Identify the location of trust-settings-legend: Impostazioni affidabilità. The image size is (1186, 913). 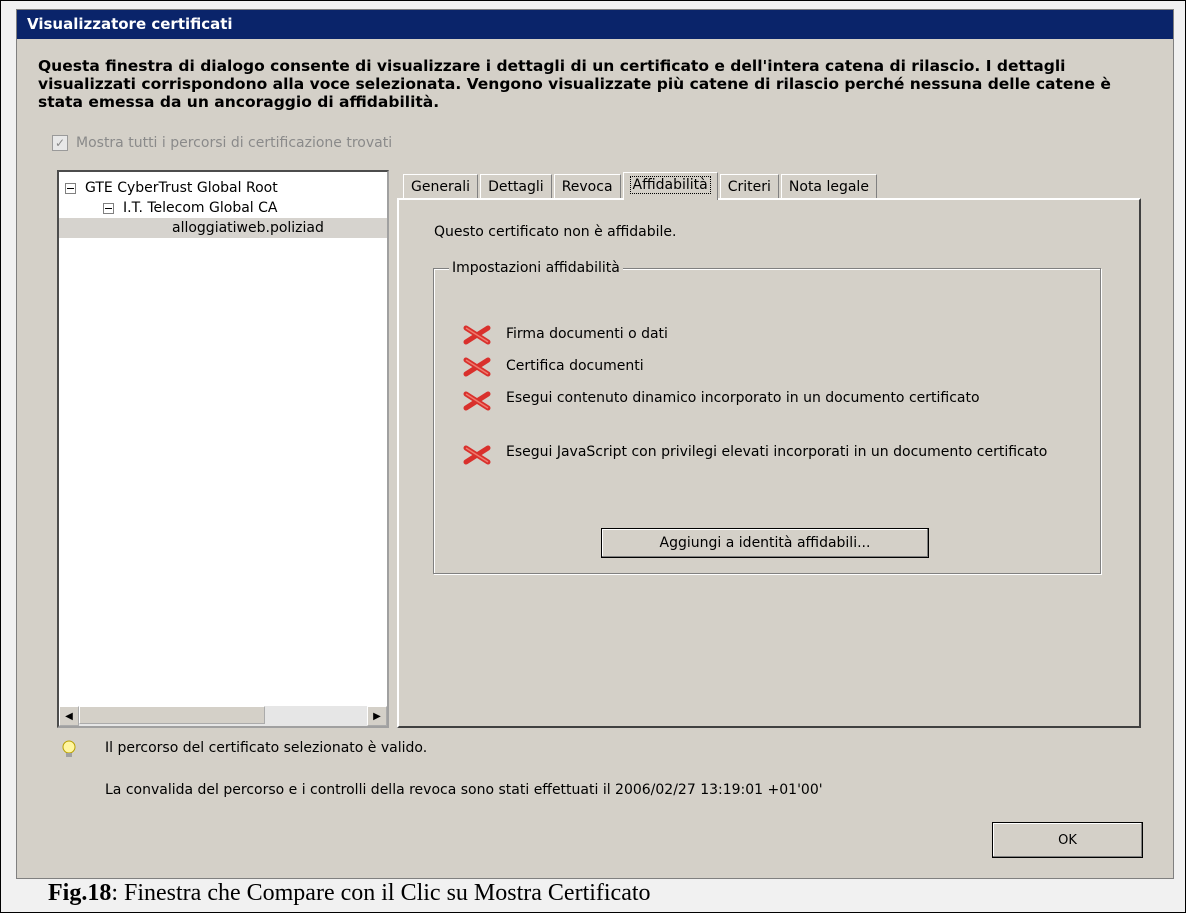
(536, 268).